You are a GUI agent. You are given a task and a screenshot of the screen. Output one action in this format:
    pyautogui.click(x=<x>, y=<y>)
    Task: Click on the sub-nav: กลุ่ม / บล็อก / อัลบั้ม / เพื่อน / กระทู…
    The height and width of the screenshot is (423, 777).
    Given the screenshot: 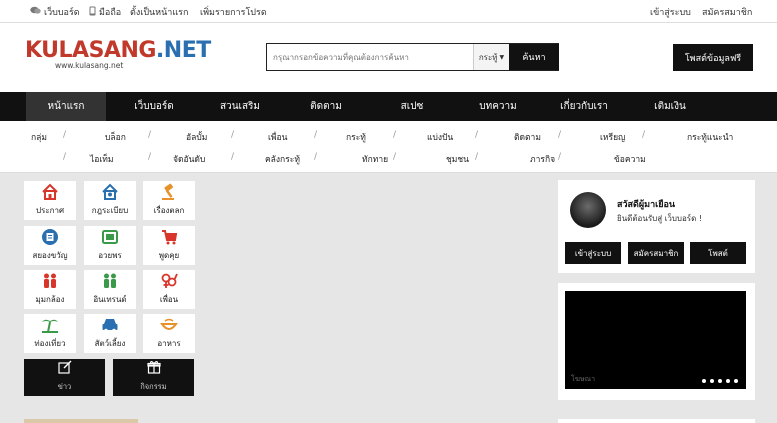 What is the action you would take?
    pyautogui.click(x=388, y=147)
    